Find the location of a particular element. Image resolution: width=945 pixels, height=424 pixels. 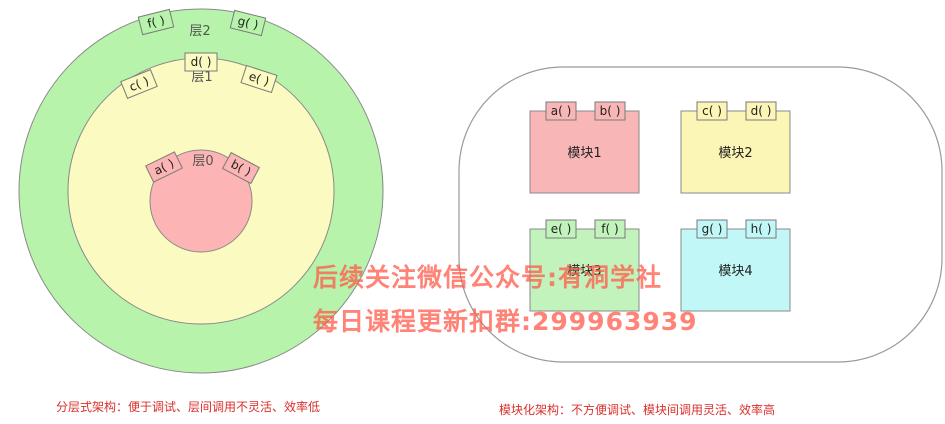

layer2-label: 层2 is located at coordinates (199, 31).